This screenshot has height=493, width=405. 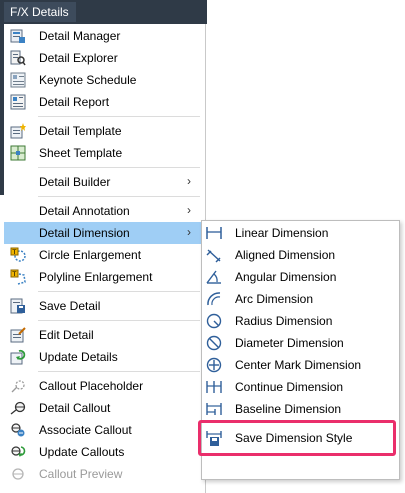 I want to click on menu-item-detail-report: Detail Report, so click(x=104, y=102).